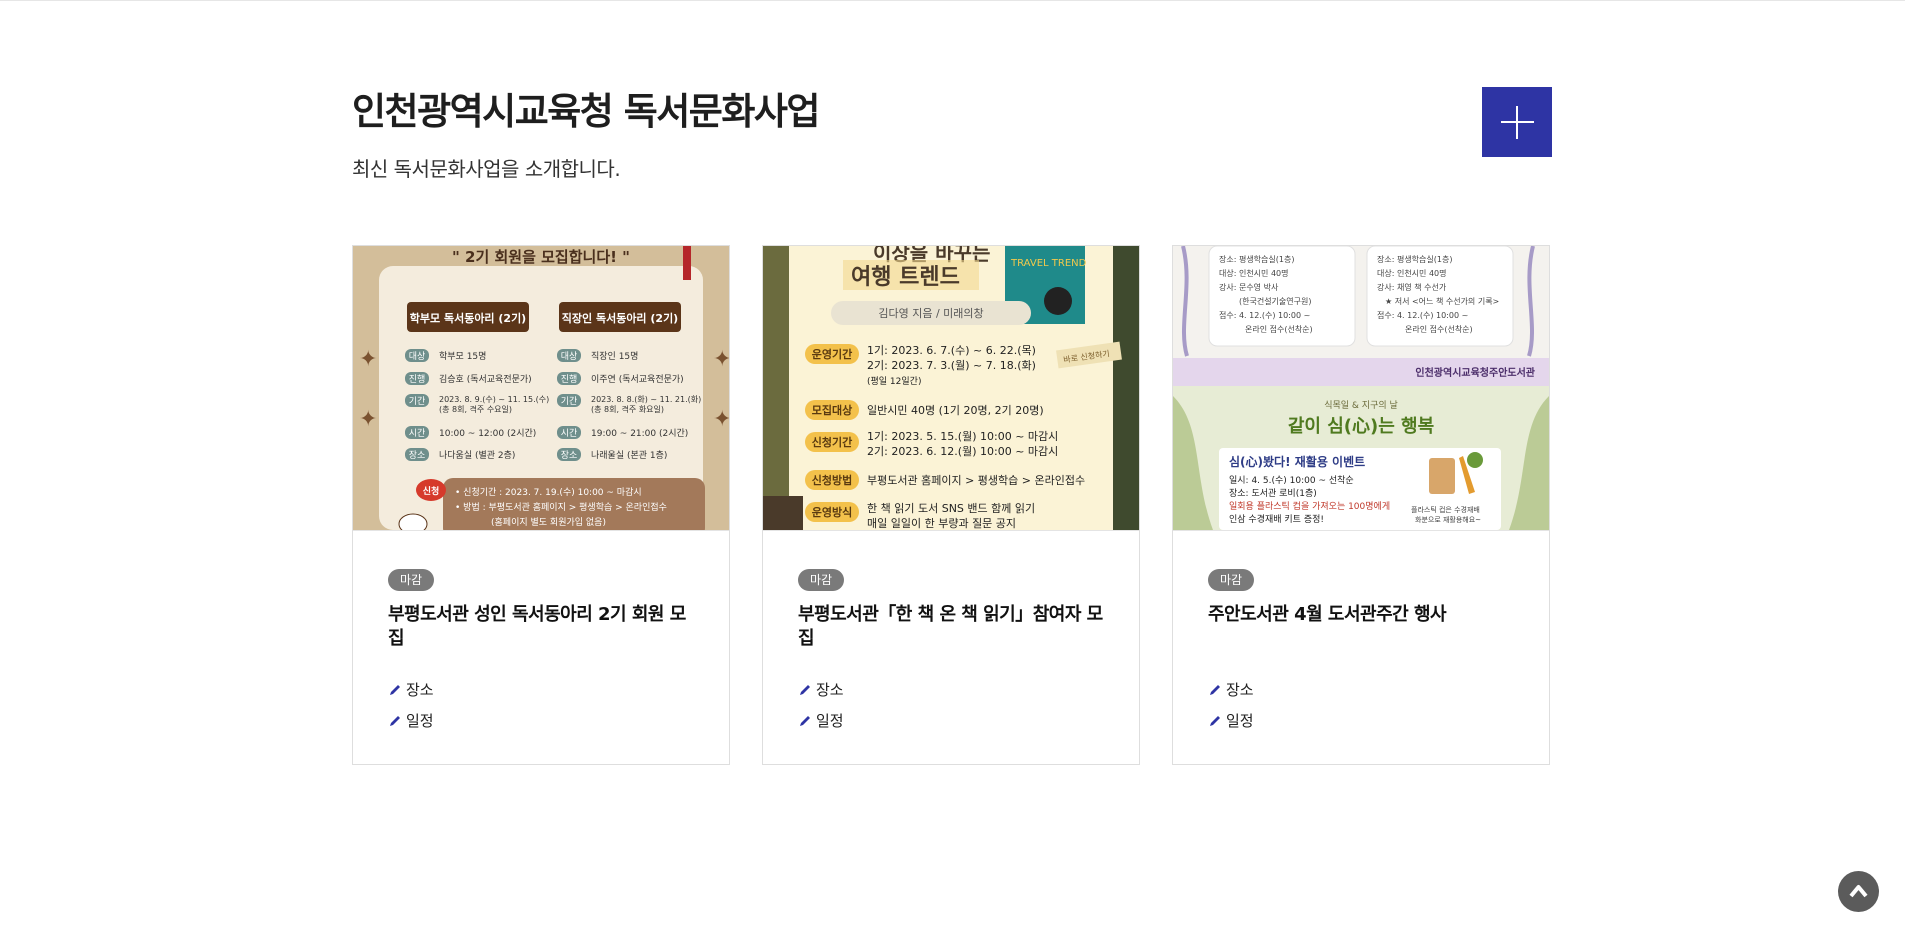 The width and height of the screenshot is (1905, 939). What do you see at coordinates (639, 433) in the screenshot?
I see `svg-text: 19:00 ~ 21:00 (2시간)` at bounding box center [639, 433].